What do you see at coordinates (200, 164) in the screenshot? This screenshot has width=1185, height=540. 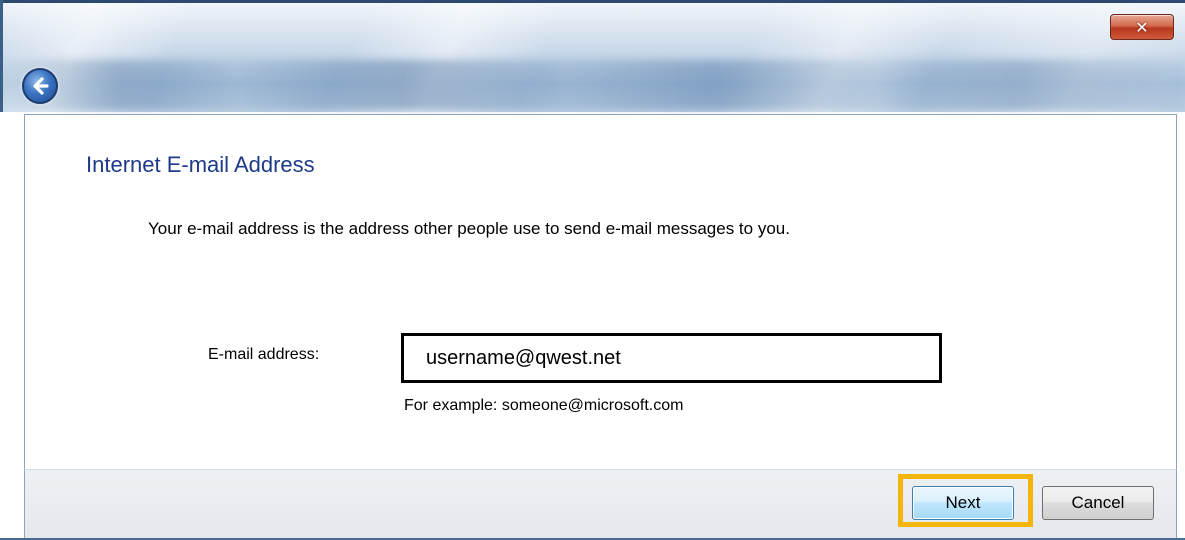 I see `page-title: Internet E-mail Address` at bounding box center [200, 164].